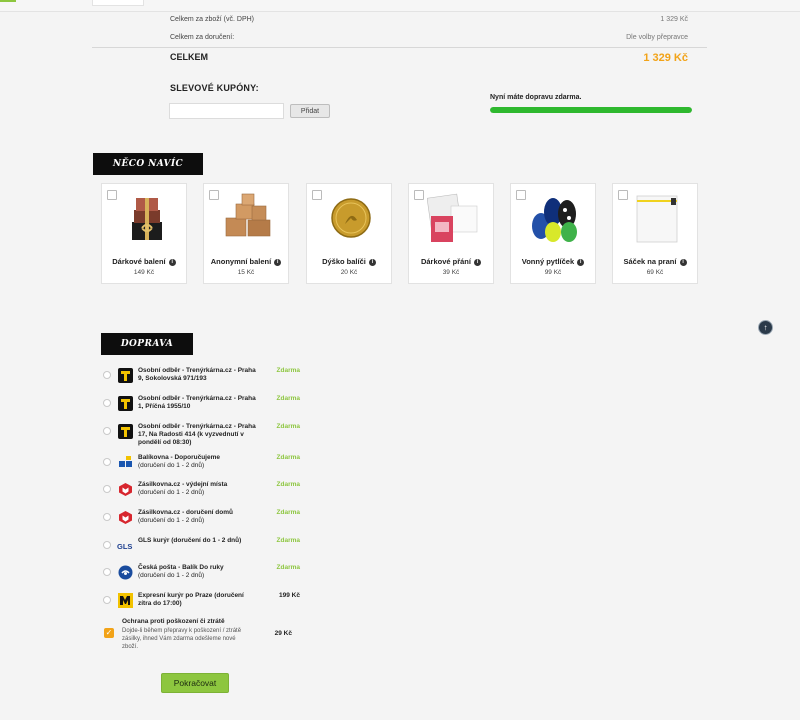  I want to click on svg-text: GLS, so click(124, 546).